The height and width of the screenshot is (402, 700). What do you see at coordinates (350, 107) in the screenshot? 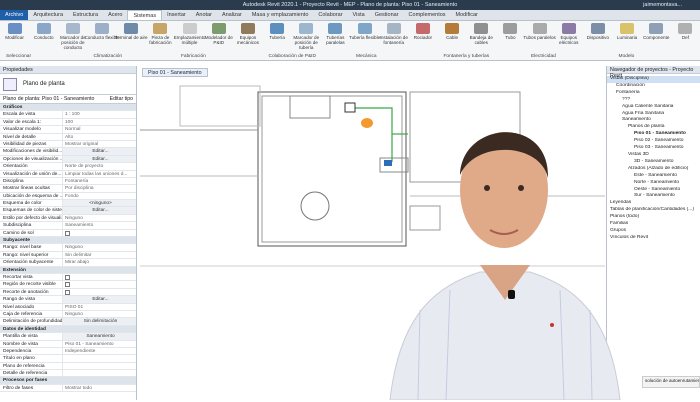
I see `drain-fitting` at bounding box center [350, 107].